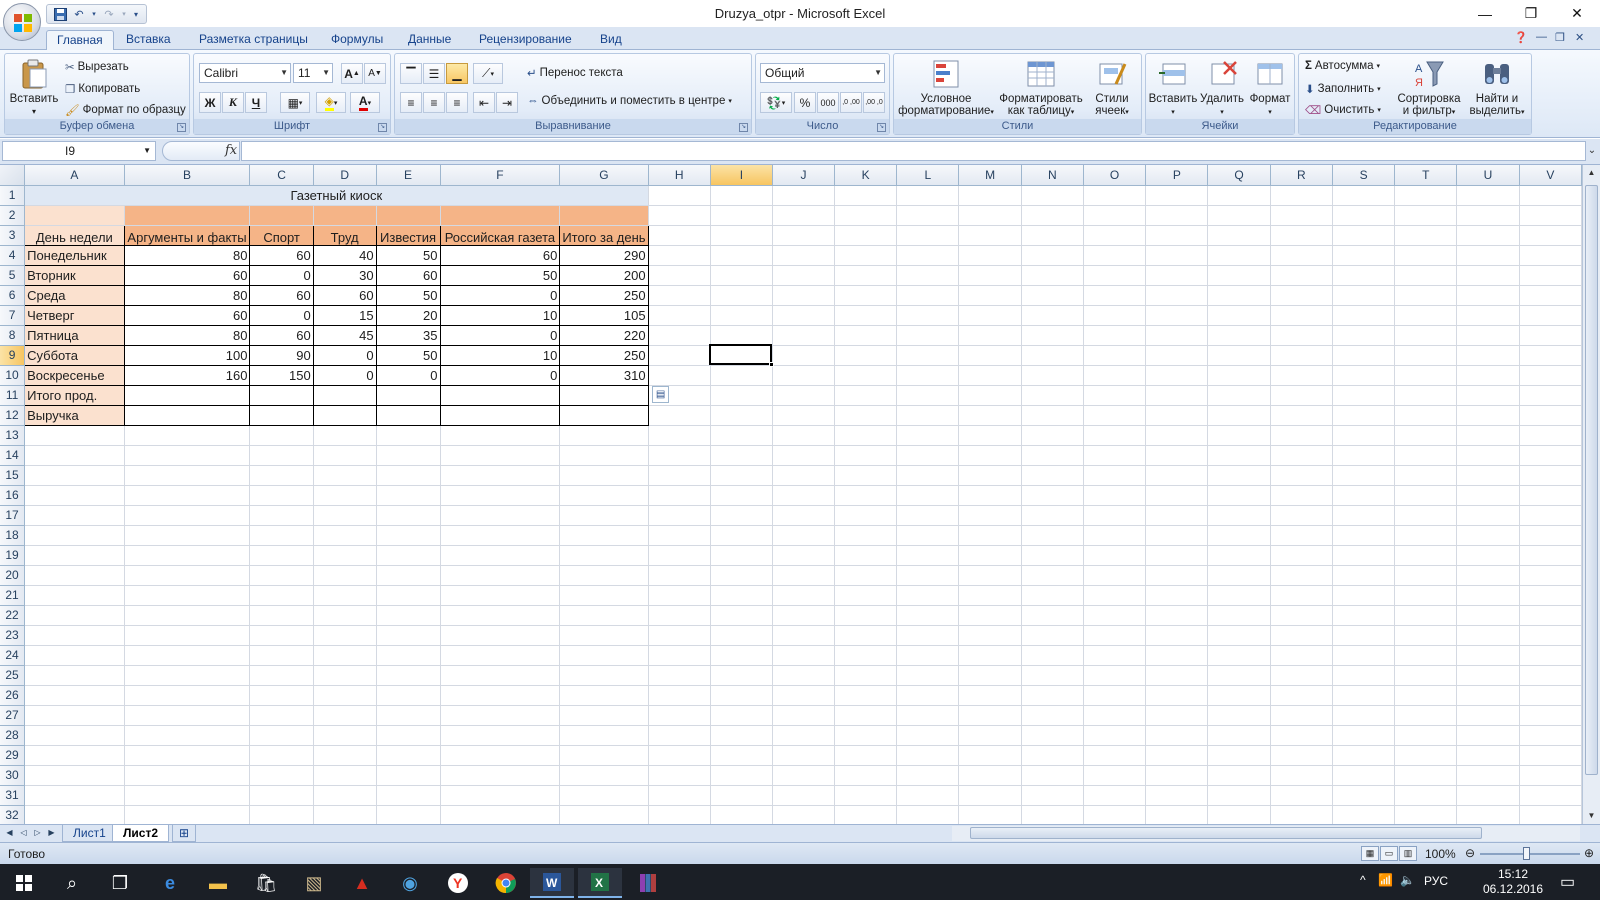  What do you see at coordinates (74, 575) in the screenshot?
I see `cell-a20` at bounding box center [74, 575].